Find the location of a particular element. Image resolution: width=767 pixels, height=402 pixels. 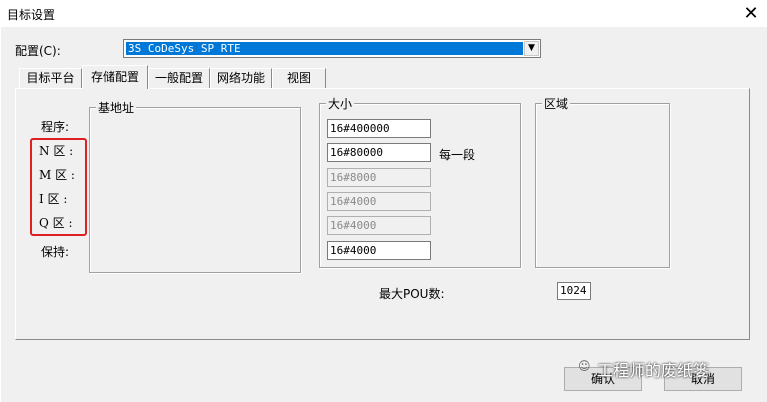

group-area-title: 区域 is located at coordinates (556, 103).